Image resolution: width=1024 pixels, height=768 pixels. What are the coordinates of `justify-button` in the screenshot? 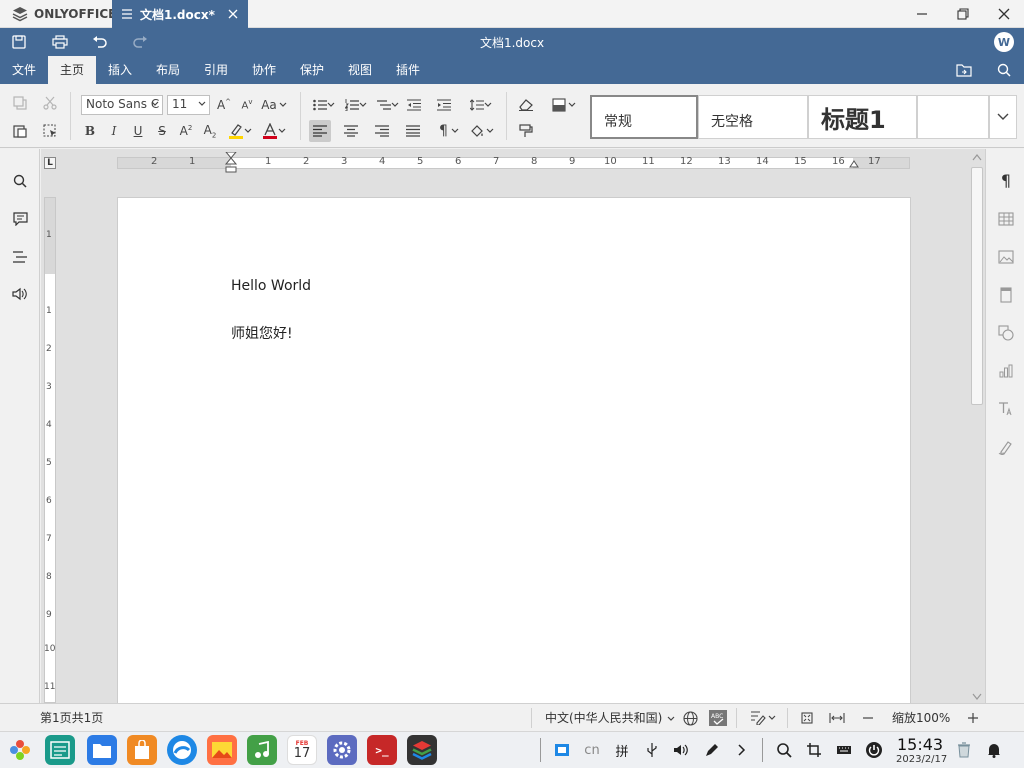 It's located at (413, 131).